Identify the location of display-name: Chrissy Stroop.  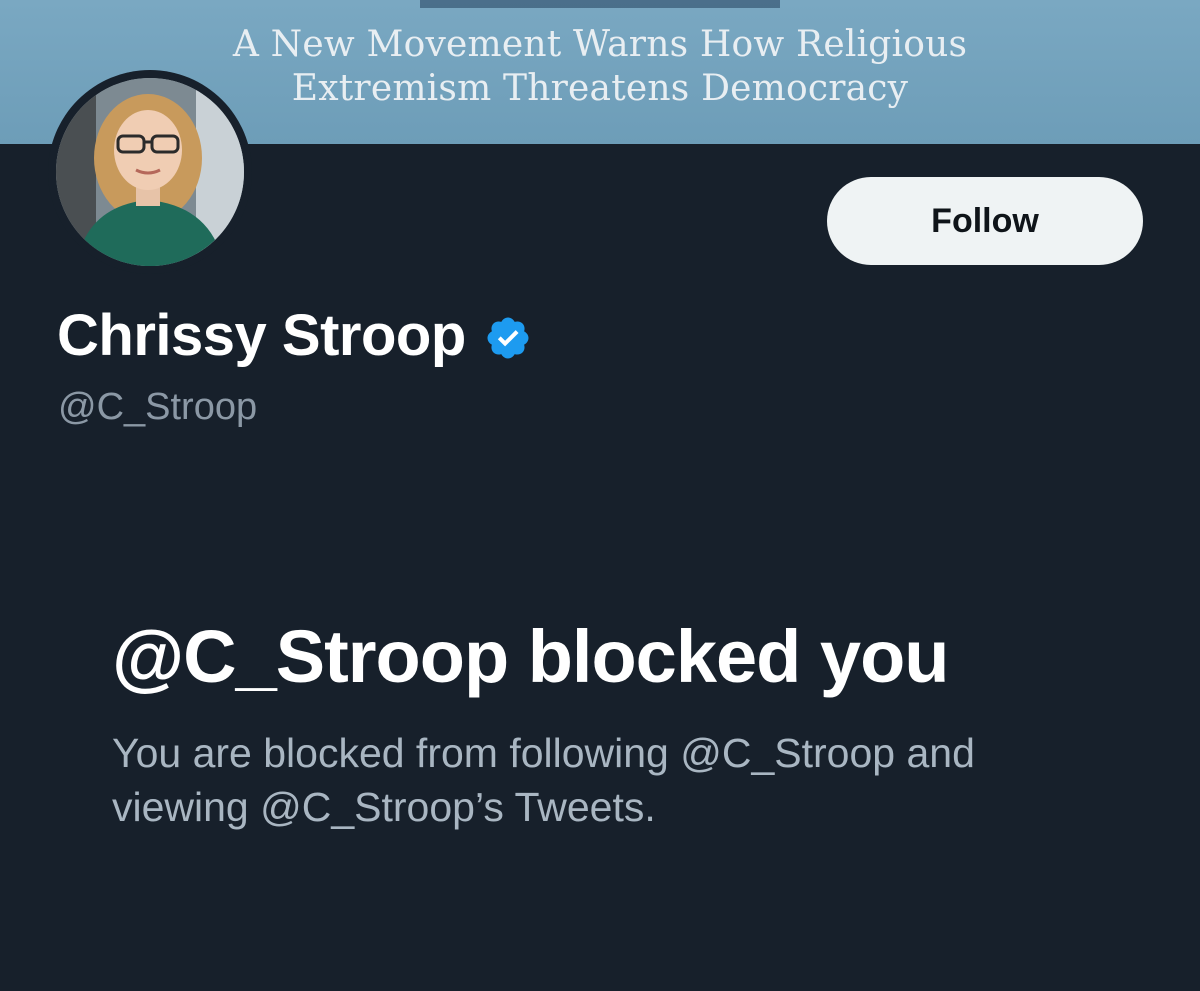
(261, 335).